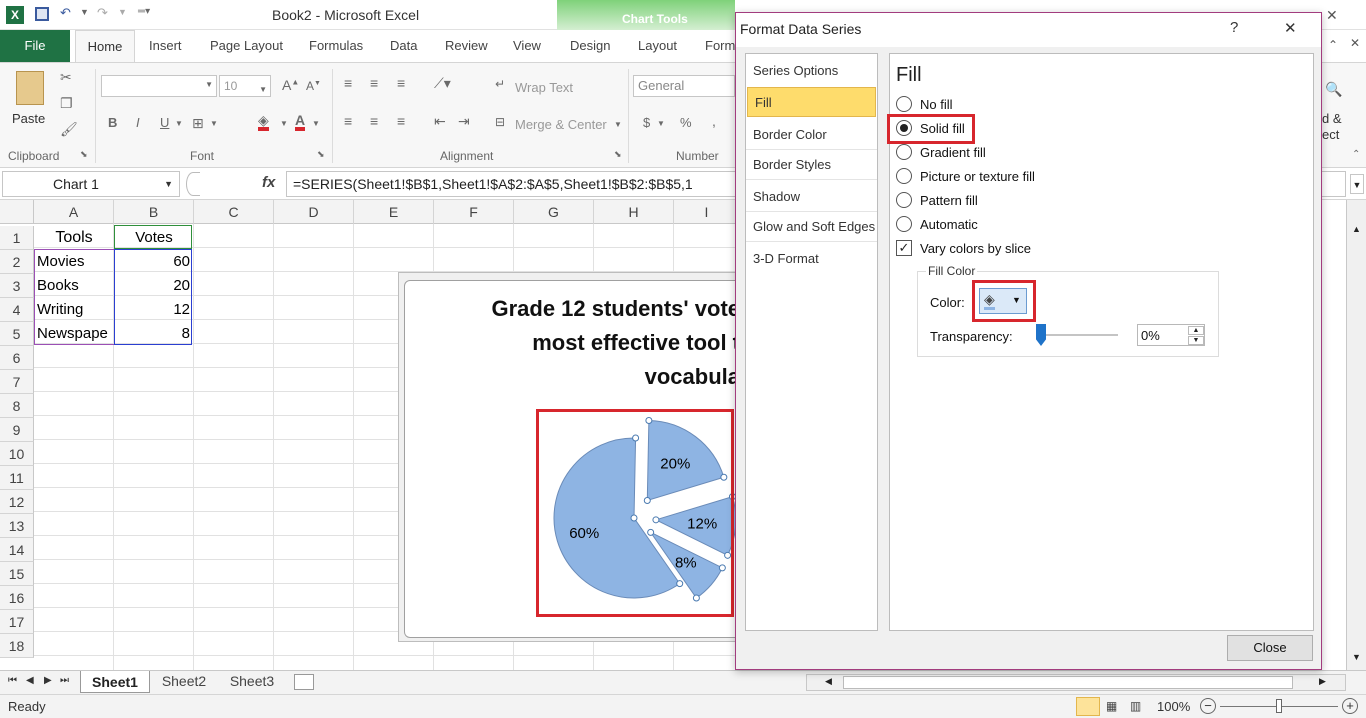 The height and width of the screenshot is (718, 1366). I want to click on select-all-corner, so click(17, 212).